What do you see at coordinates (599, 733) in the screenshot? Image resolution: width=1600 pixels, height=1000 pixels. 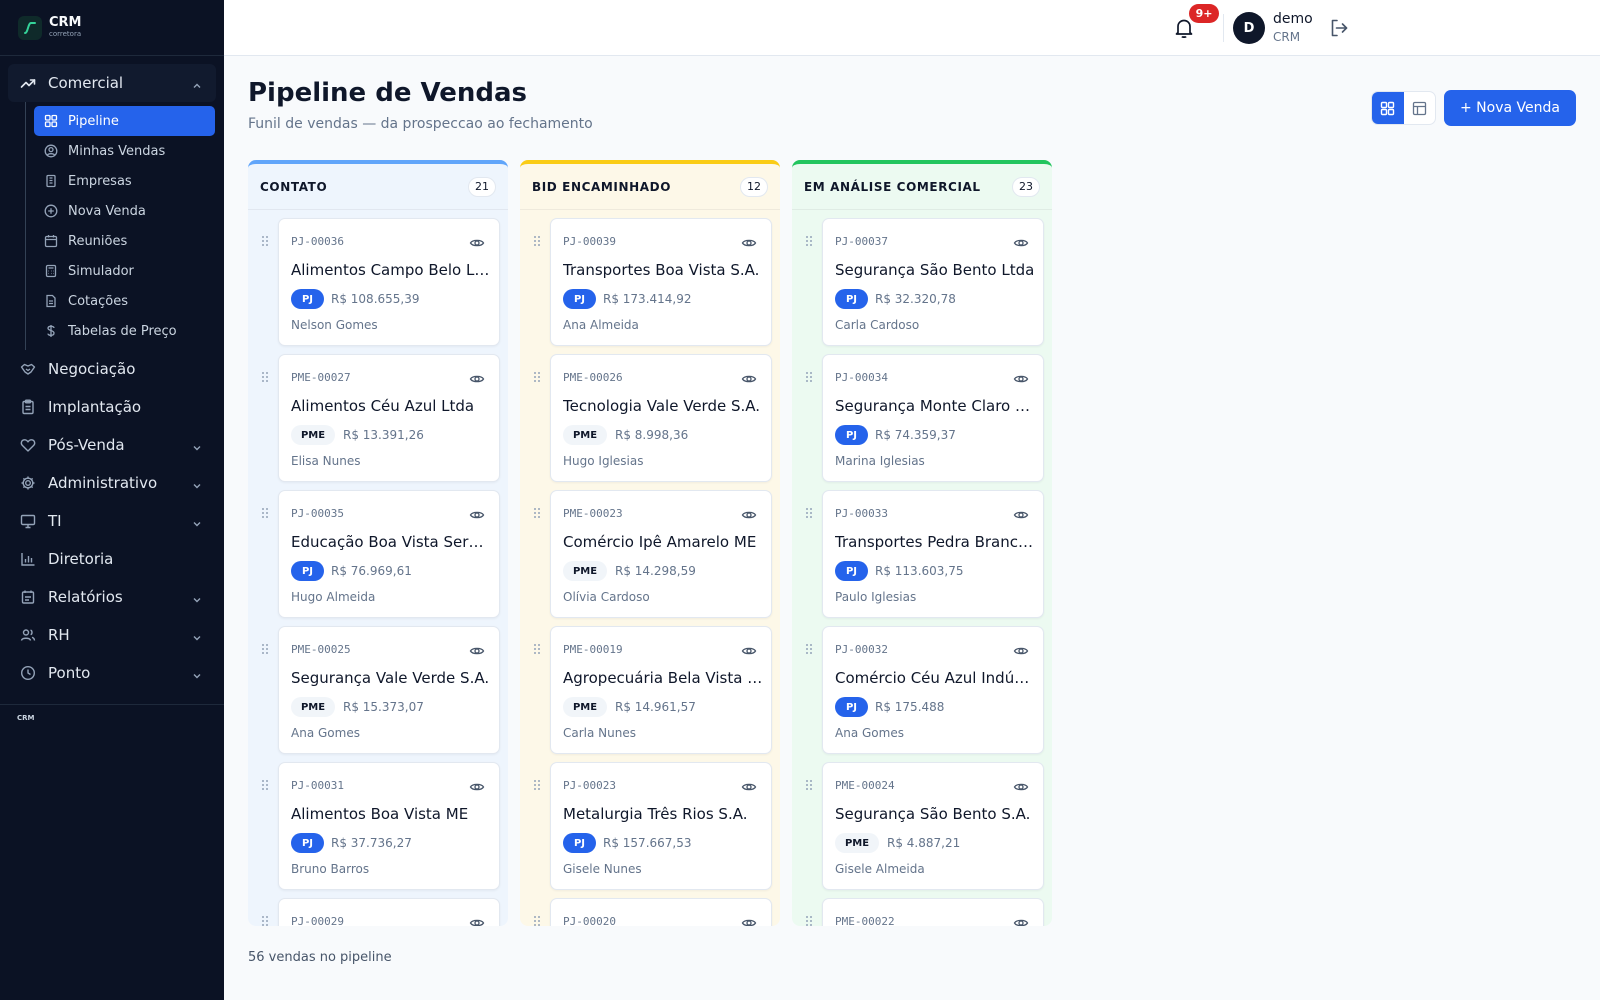 I see `deal-owner: Carla Nunes` at bounding box center [599, 733].